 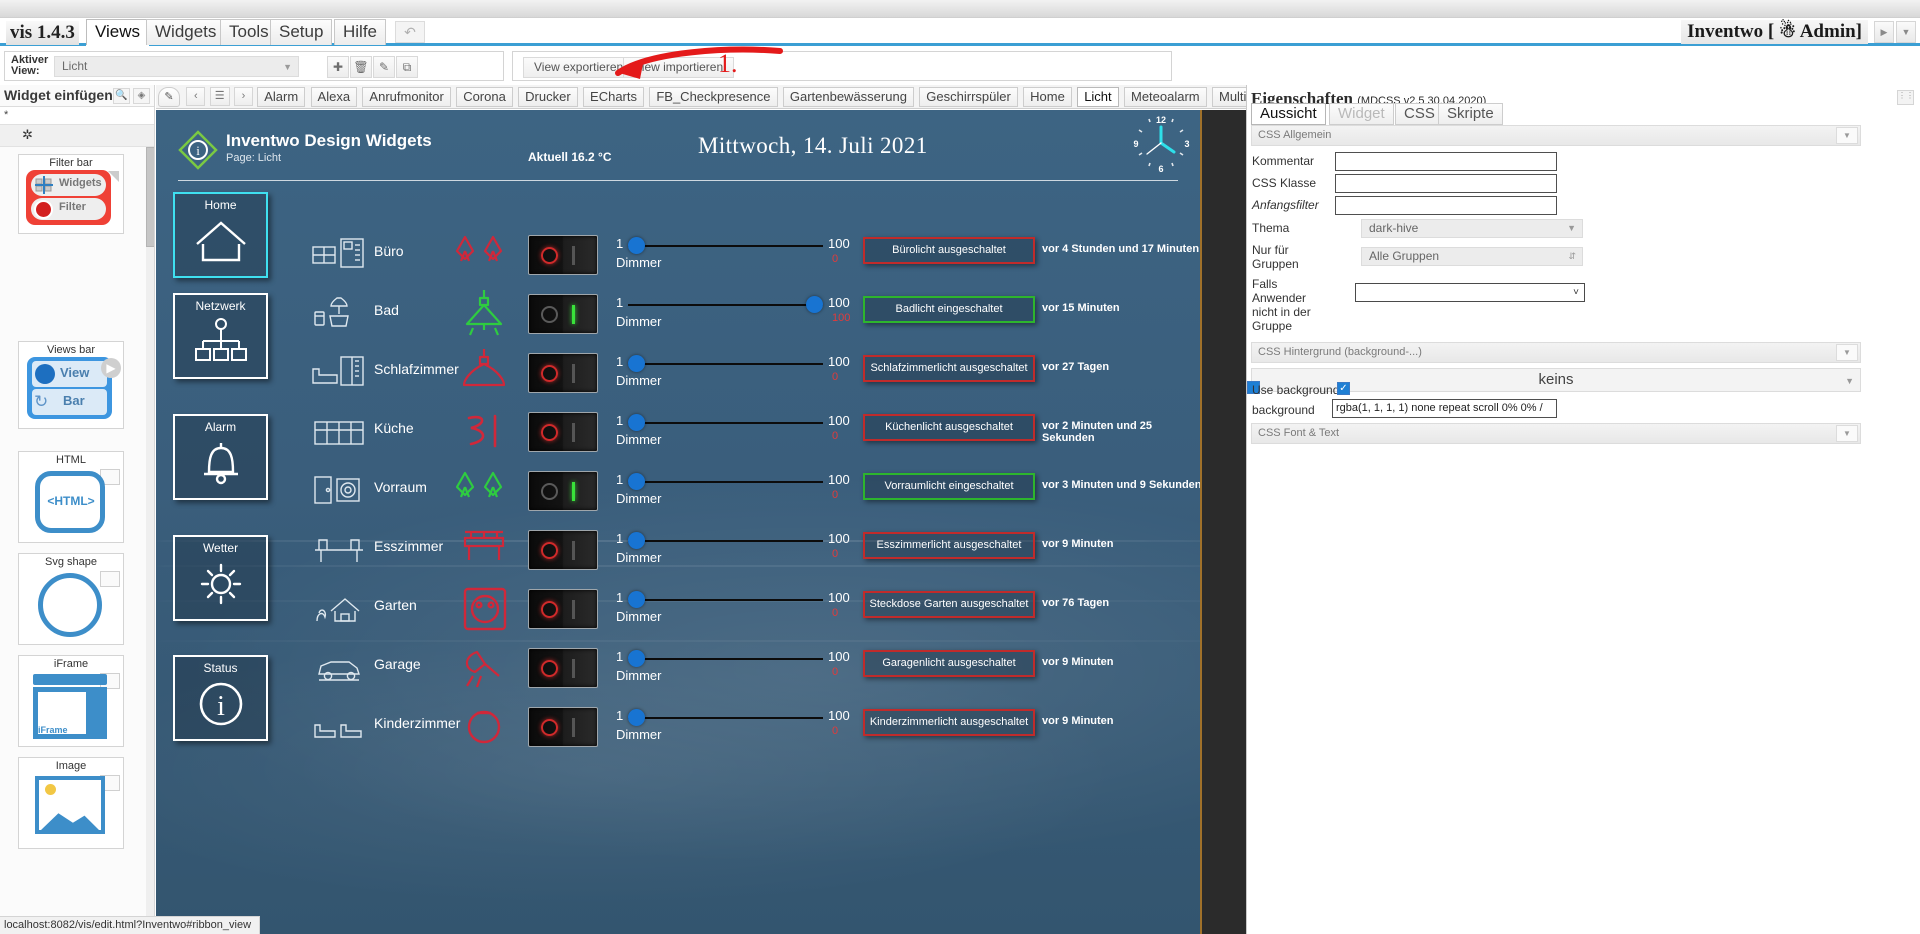 I want to click on view-tab-drucker: Drucker, so click(x=548, y=97).